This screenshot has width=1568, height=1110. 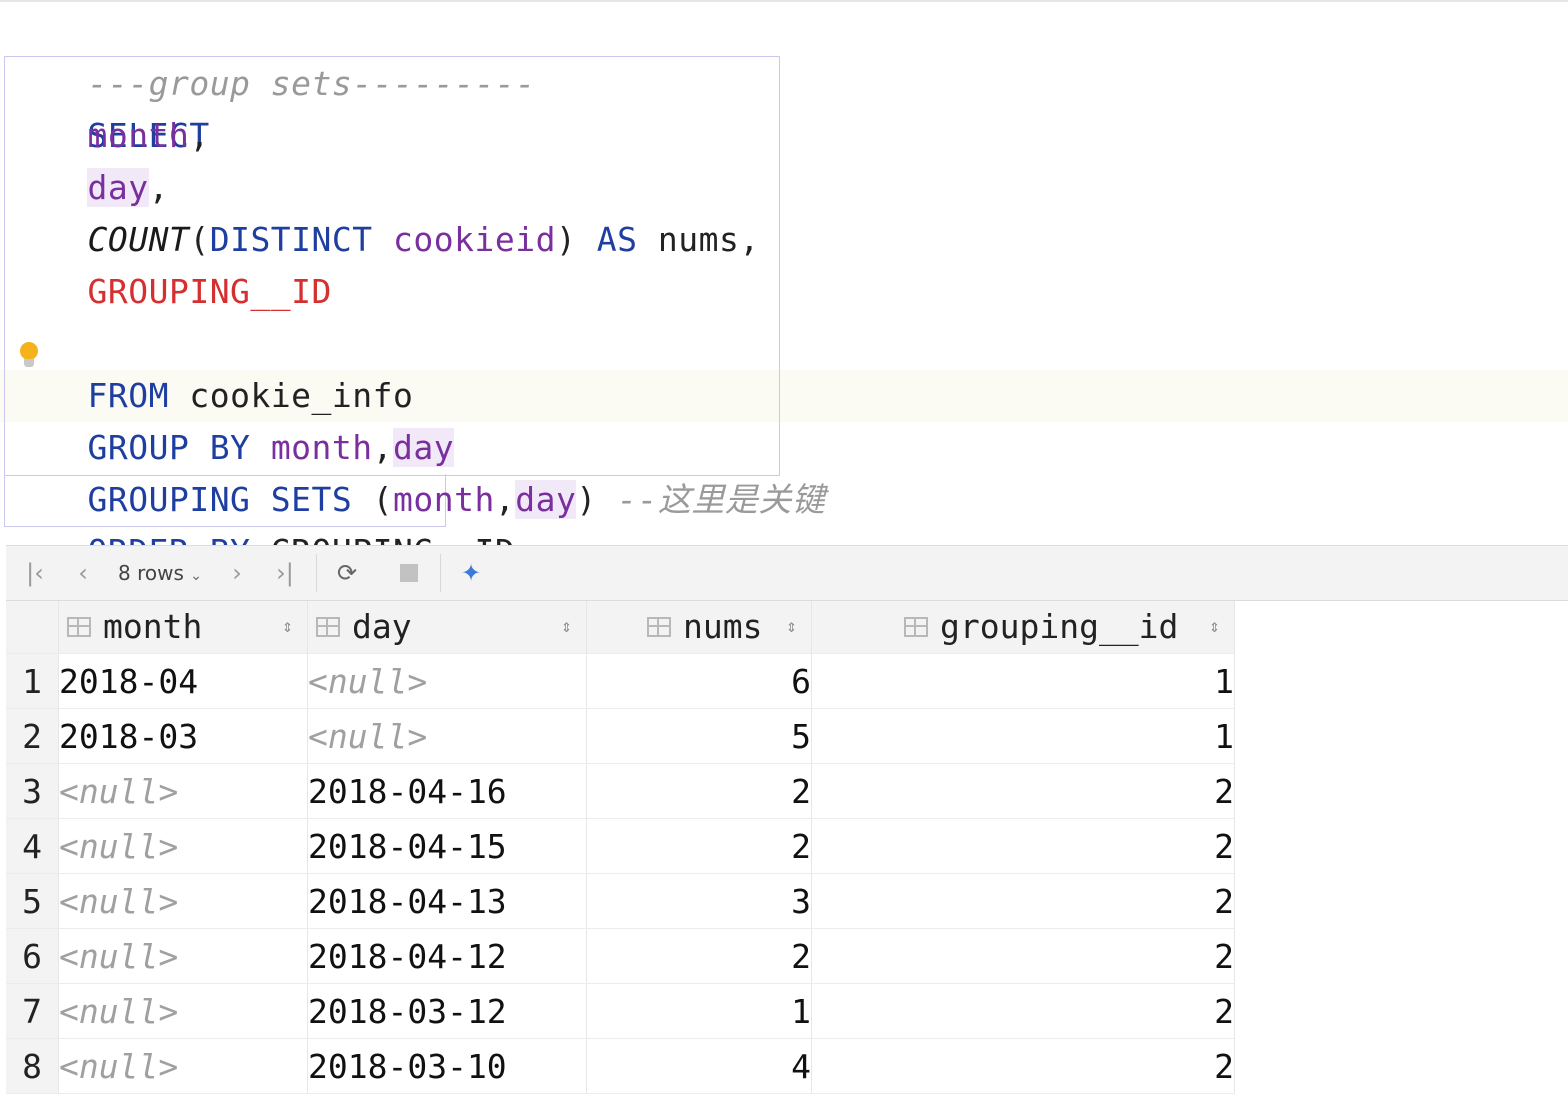 What do you see at coordinates (183, 627) in the screenshot?
I see `column-header-month: month ⇕` at bounding box center [183, 627].